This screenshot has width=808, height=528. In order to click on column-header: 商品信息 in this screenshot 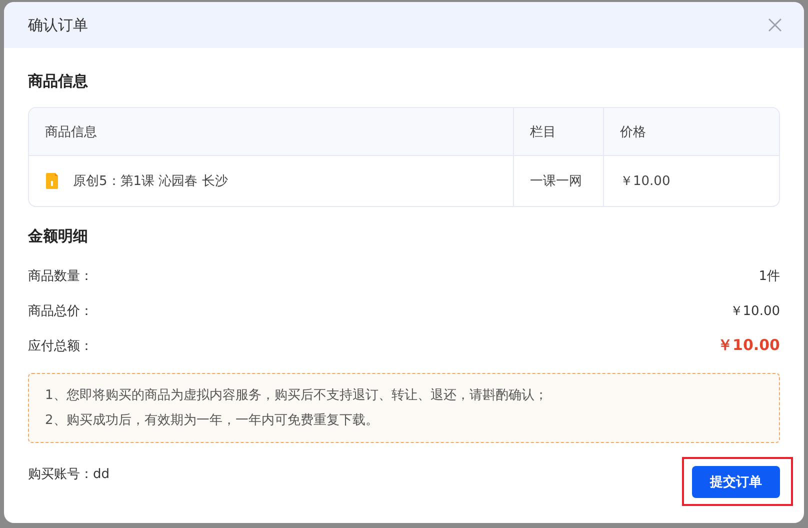, I will do `click(271, 131)`.